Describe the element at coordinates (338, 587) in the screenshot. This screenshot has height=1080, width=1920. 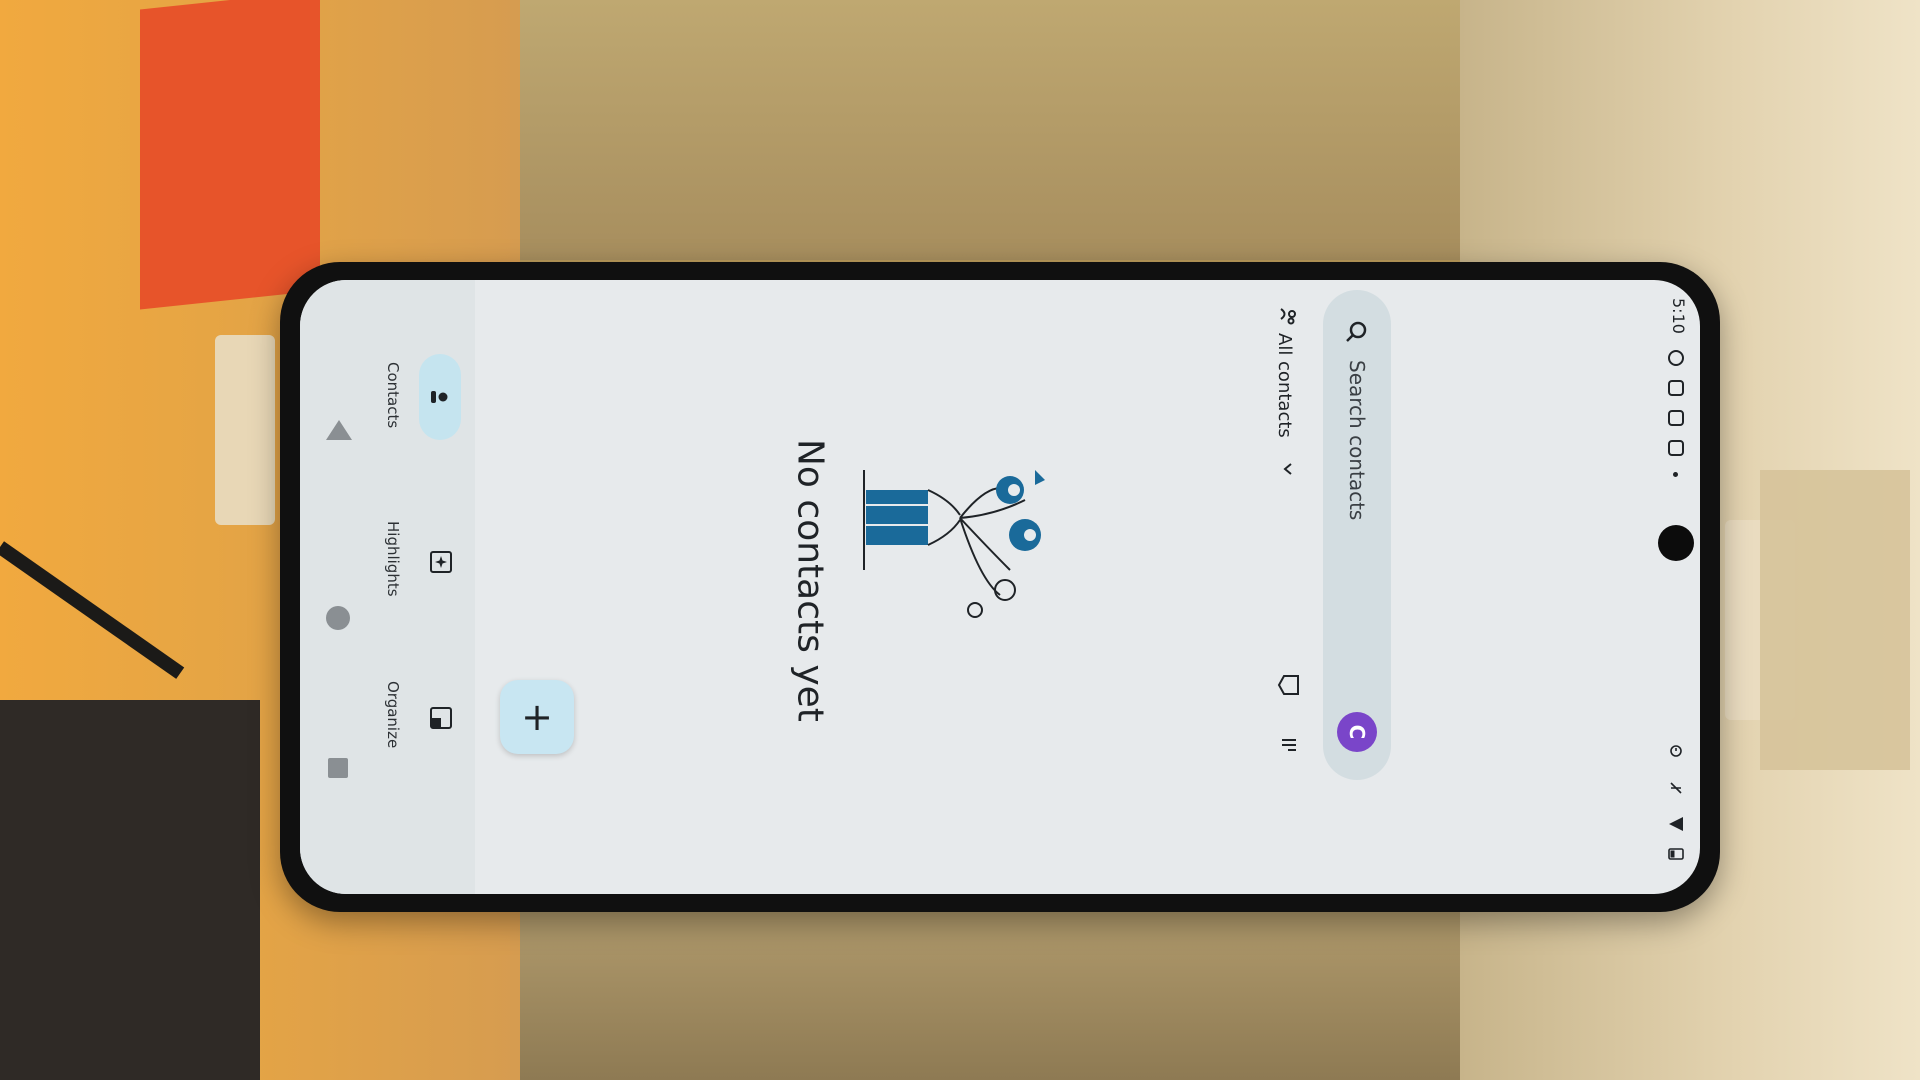
I see `system-navigation-bar` at that location.